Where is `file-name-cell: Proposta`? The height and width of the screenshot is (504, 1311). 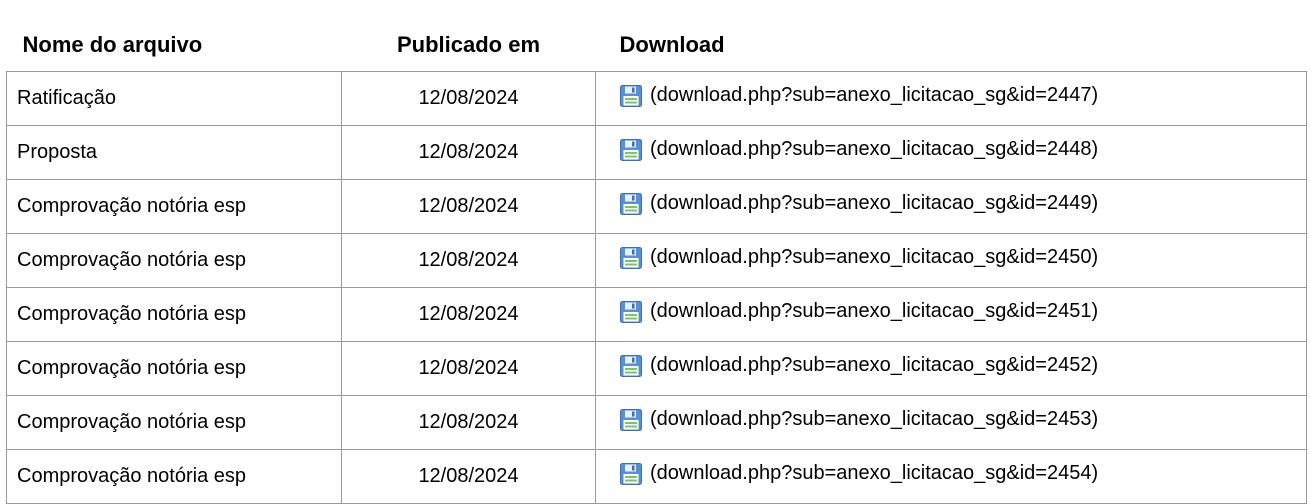
file-name-cell: Proposta is located at coordinates (174, 152).